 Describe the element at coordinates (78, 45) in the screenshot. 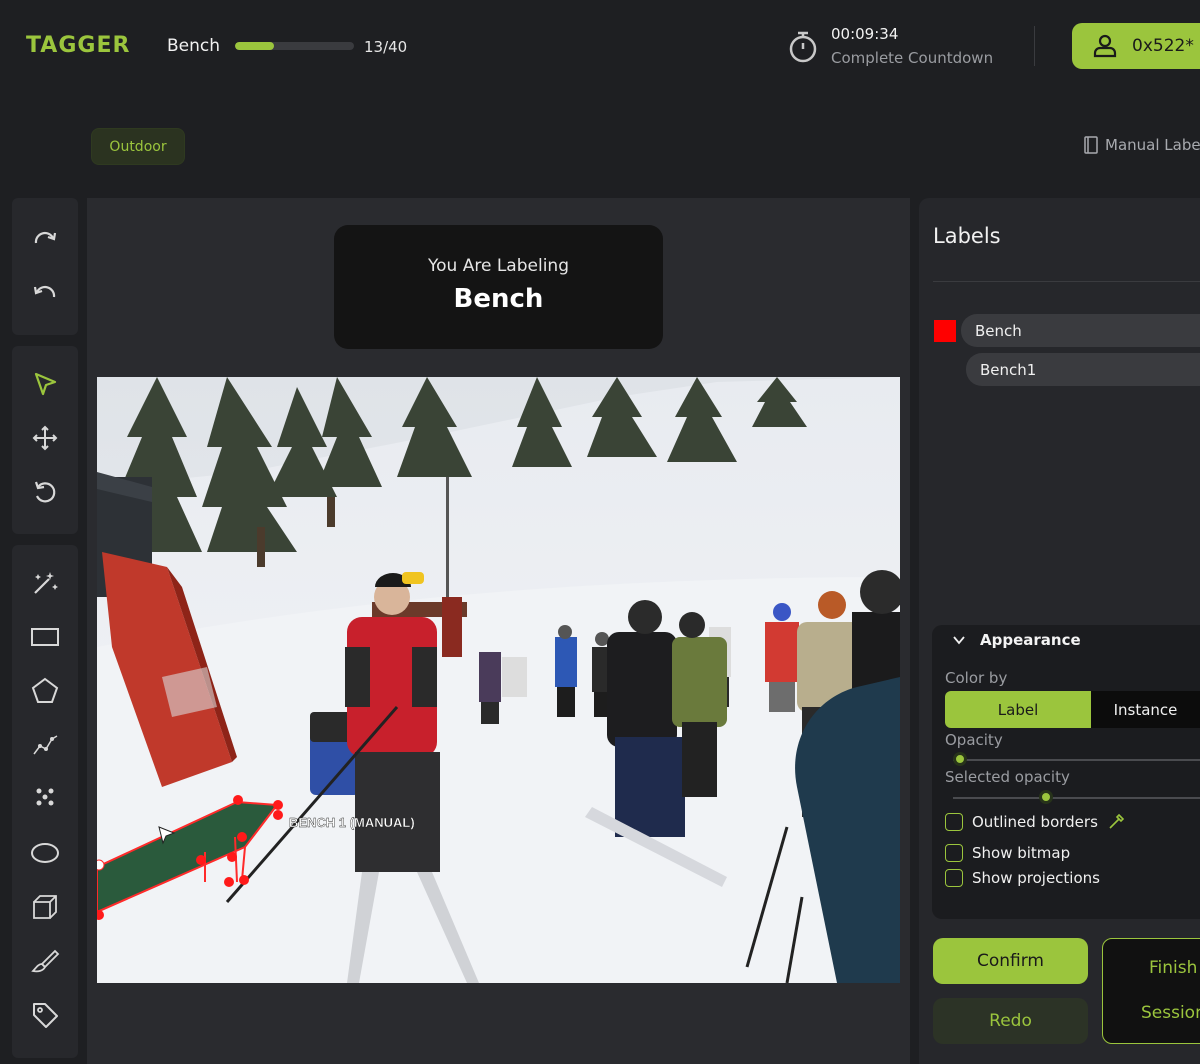

I see `app-logo: TAGGER` at that location.